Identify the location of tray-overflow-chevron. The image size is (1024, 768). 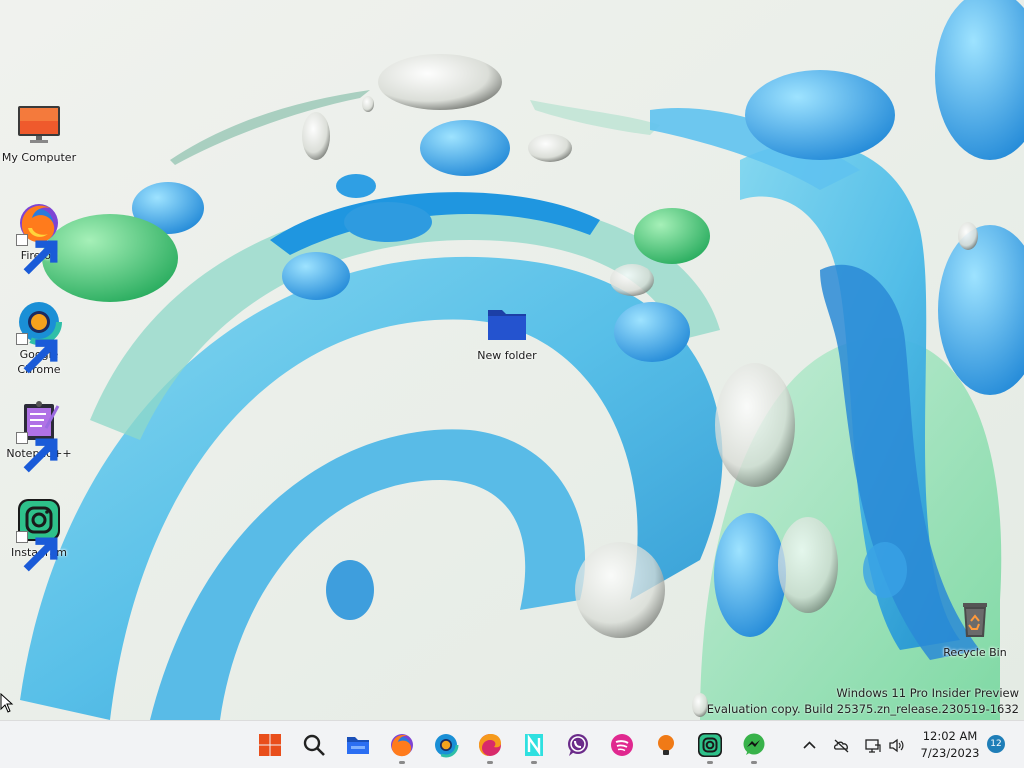
(809, 745).